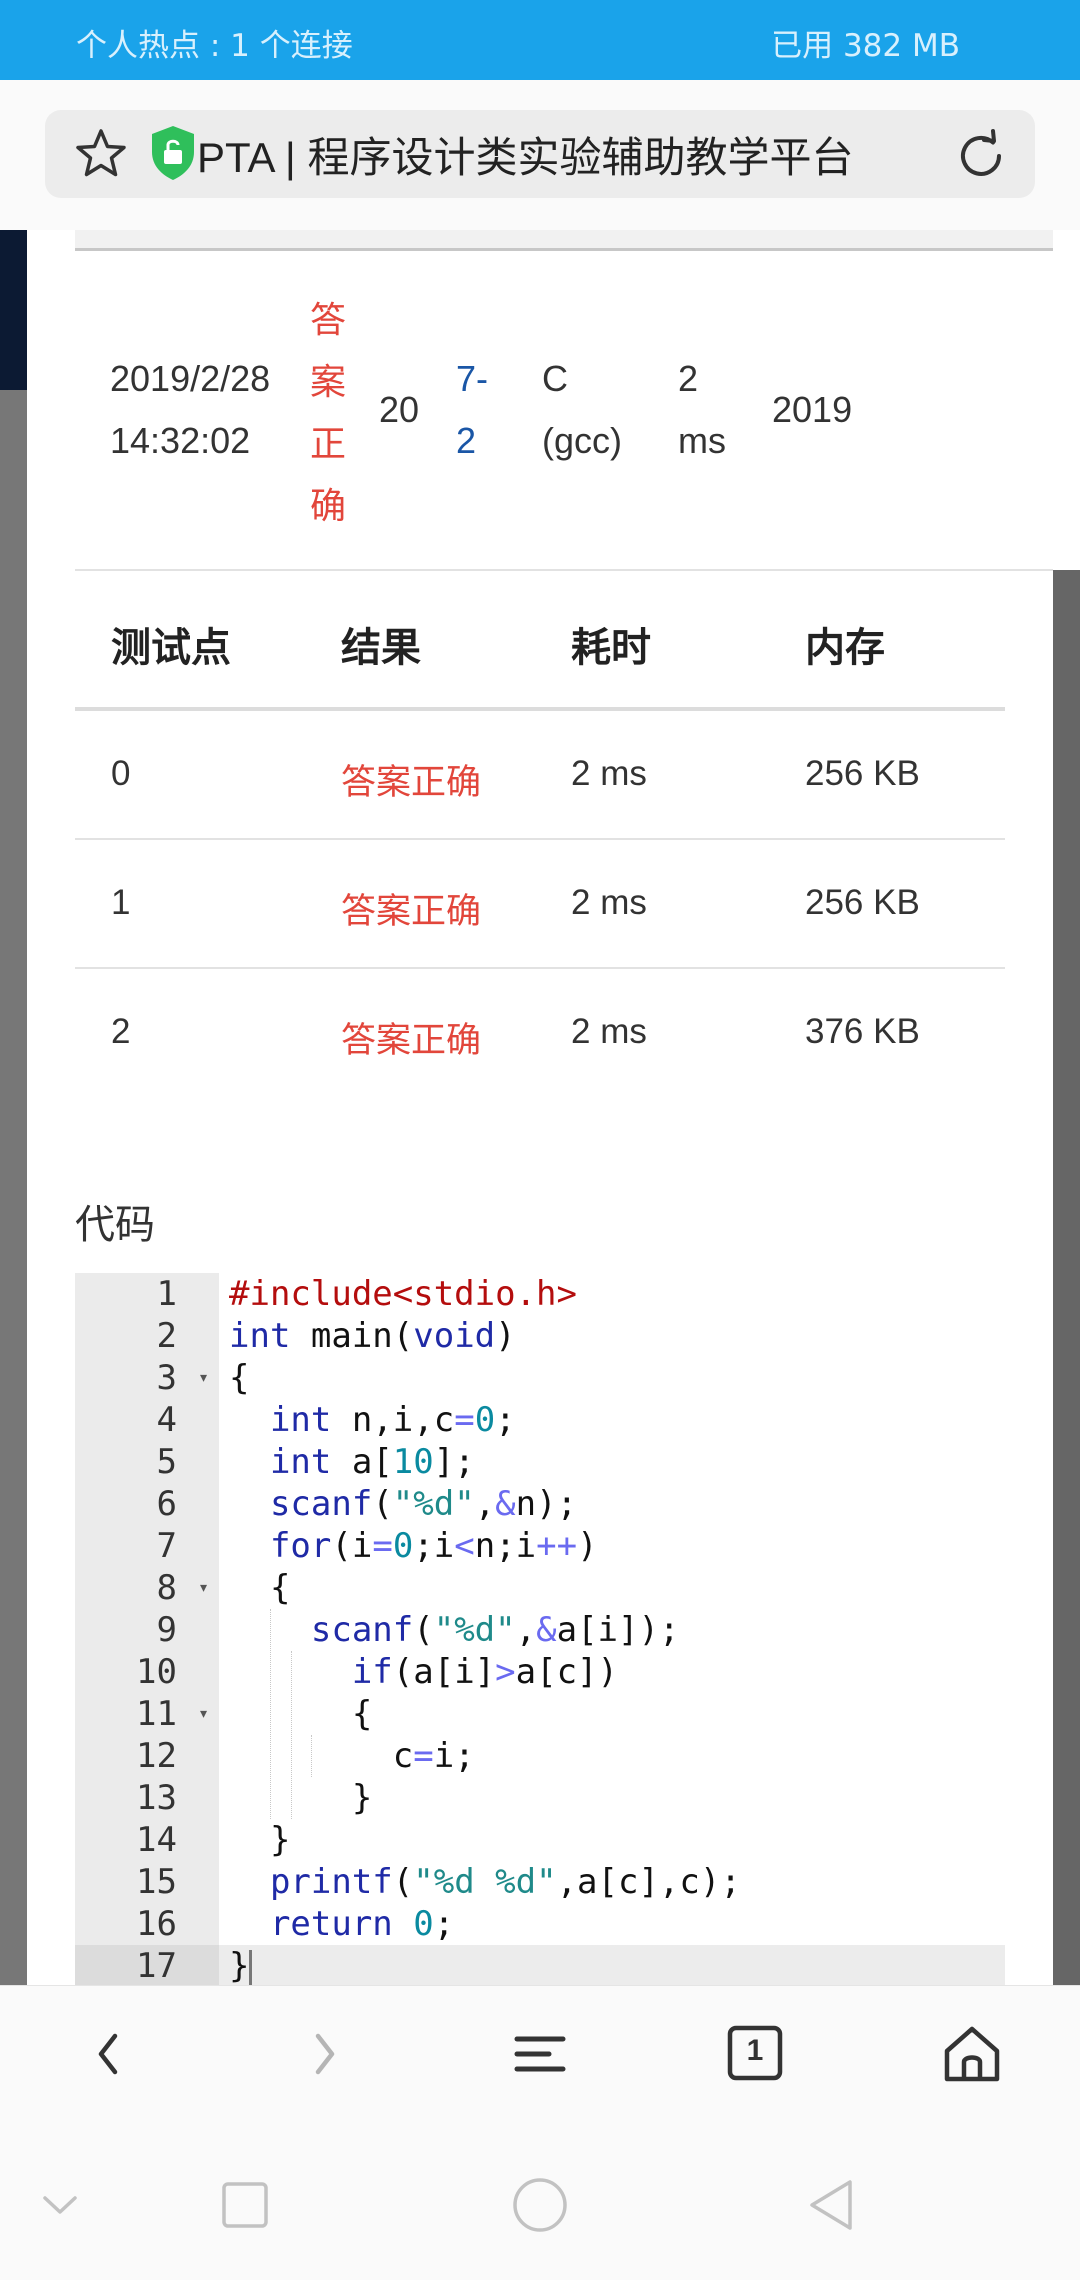 Image resolution: width=1080 pixels, height=2280 pixels. I want to click on line-number-text: 7, so click(166, 1546).